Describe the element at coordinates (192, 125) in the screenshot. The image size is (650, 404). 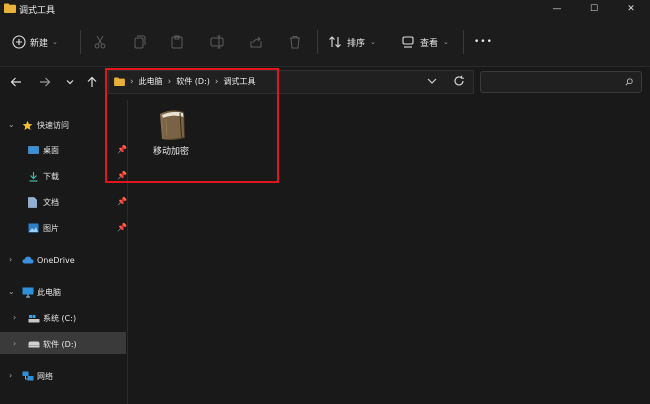
I see `highlight-box` at that location.